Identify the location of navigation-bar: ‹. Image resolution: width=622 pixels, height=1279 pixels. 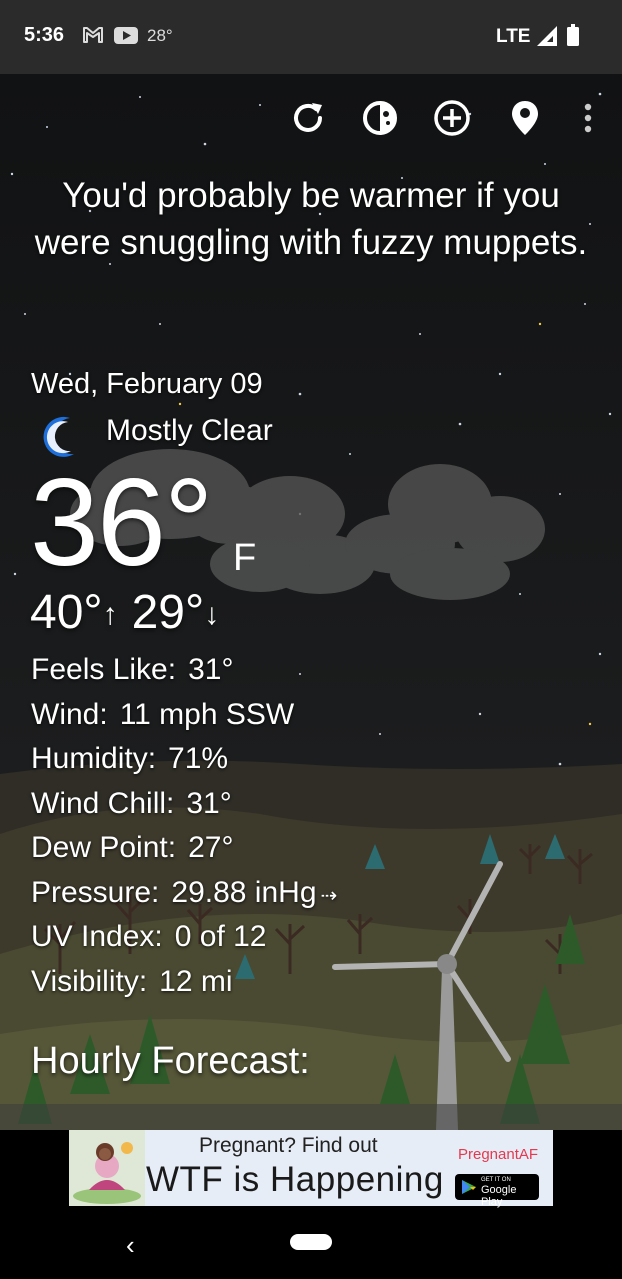
(311, 1245).